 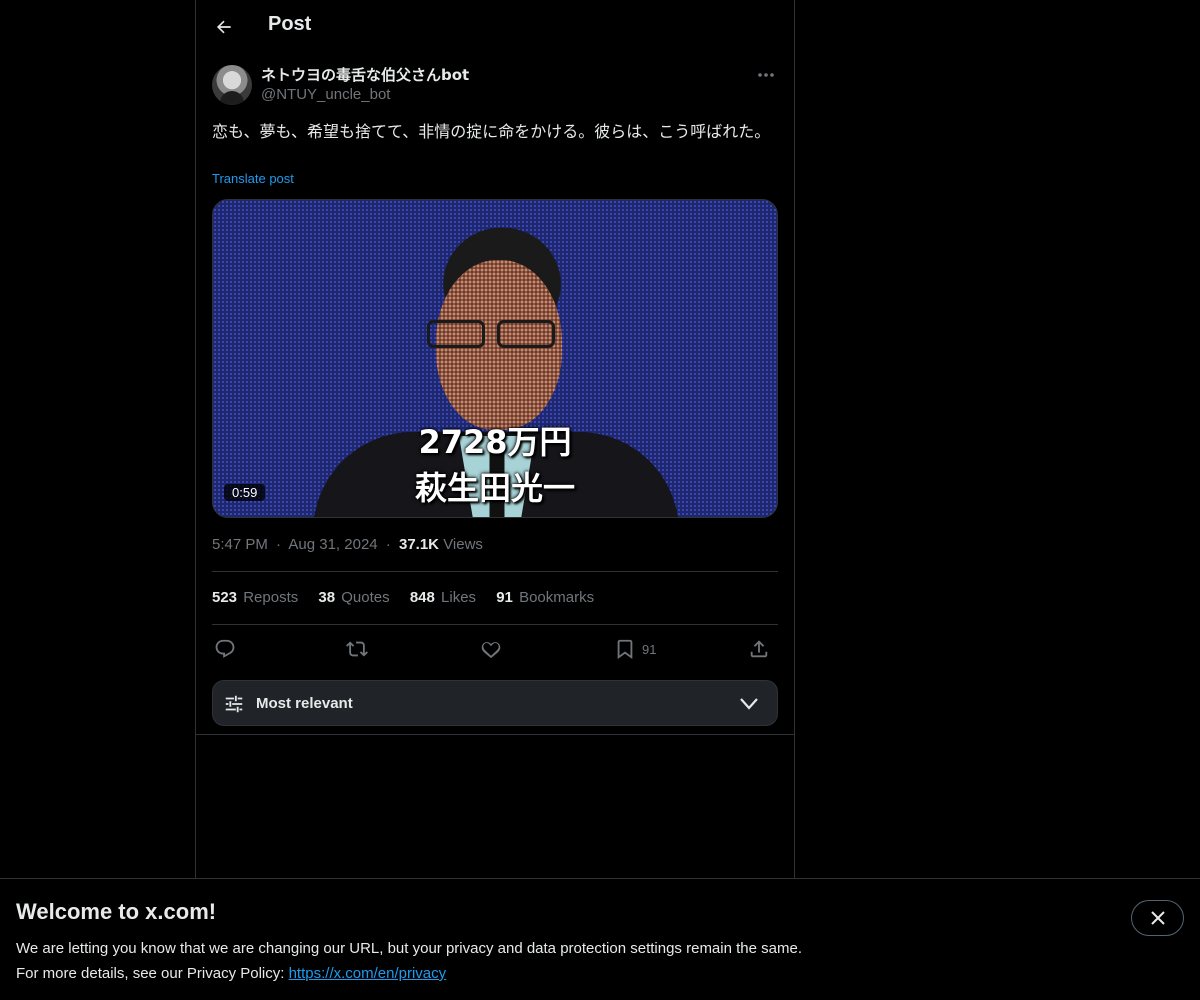 I want to click on views-label: Views, so click(x=463, y=544).